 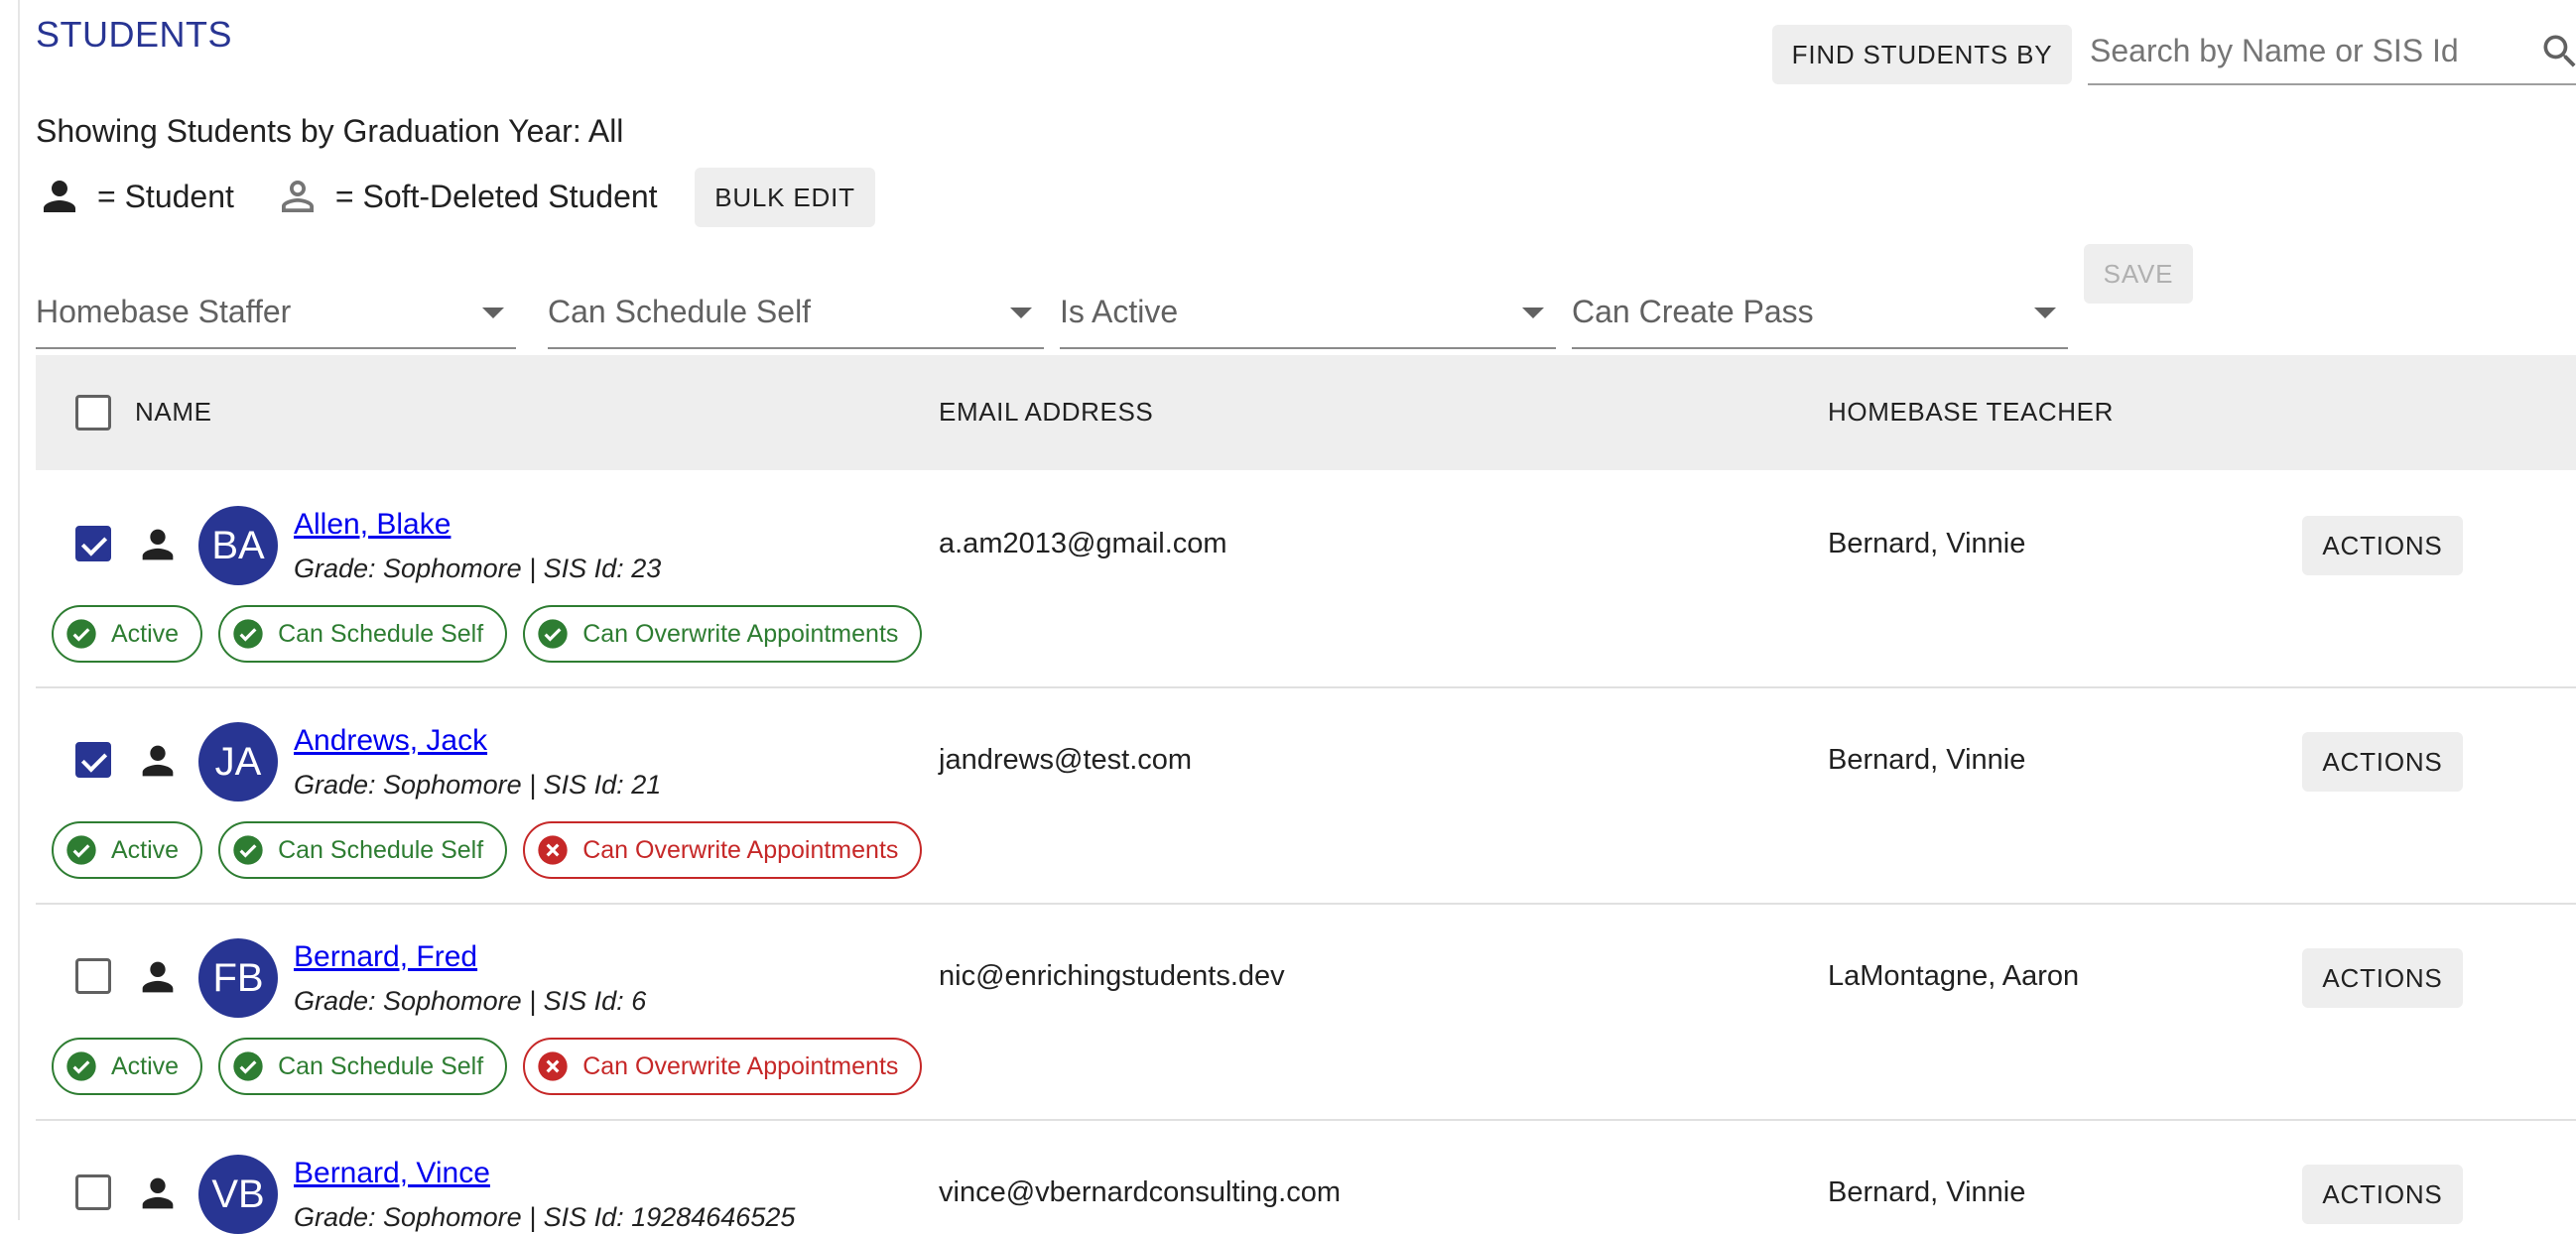 What do you see at coordinates (238, 762) in the screenshot?
I see `avatar: JA` at bounding box center [238, 762].